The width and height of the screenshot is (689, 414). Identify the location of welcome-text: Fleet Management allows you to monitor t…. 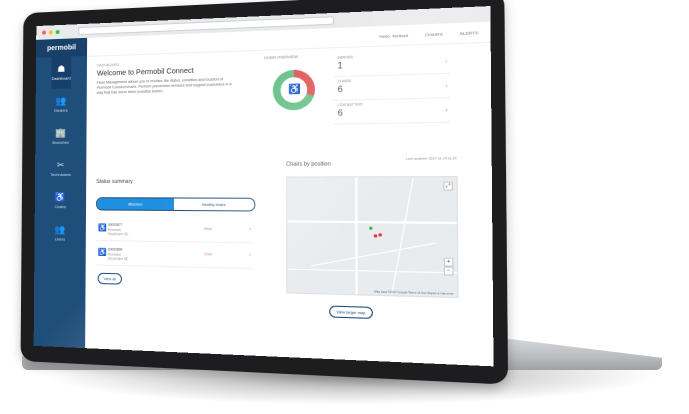
(164, 86).